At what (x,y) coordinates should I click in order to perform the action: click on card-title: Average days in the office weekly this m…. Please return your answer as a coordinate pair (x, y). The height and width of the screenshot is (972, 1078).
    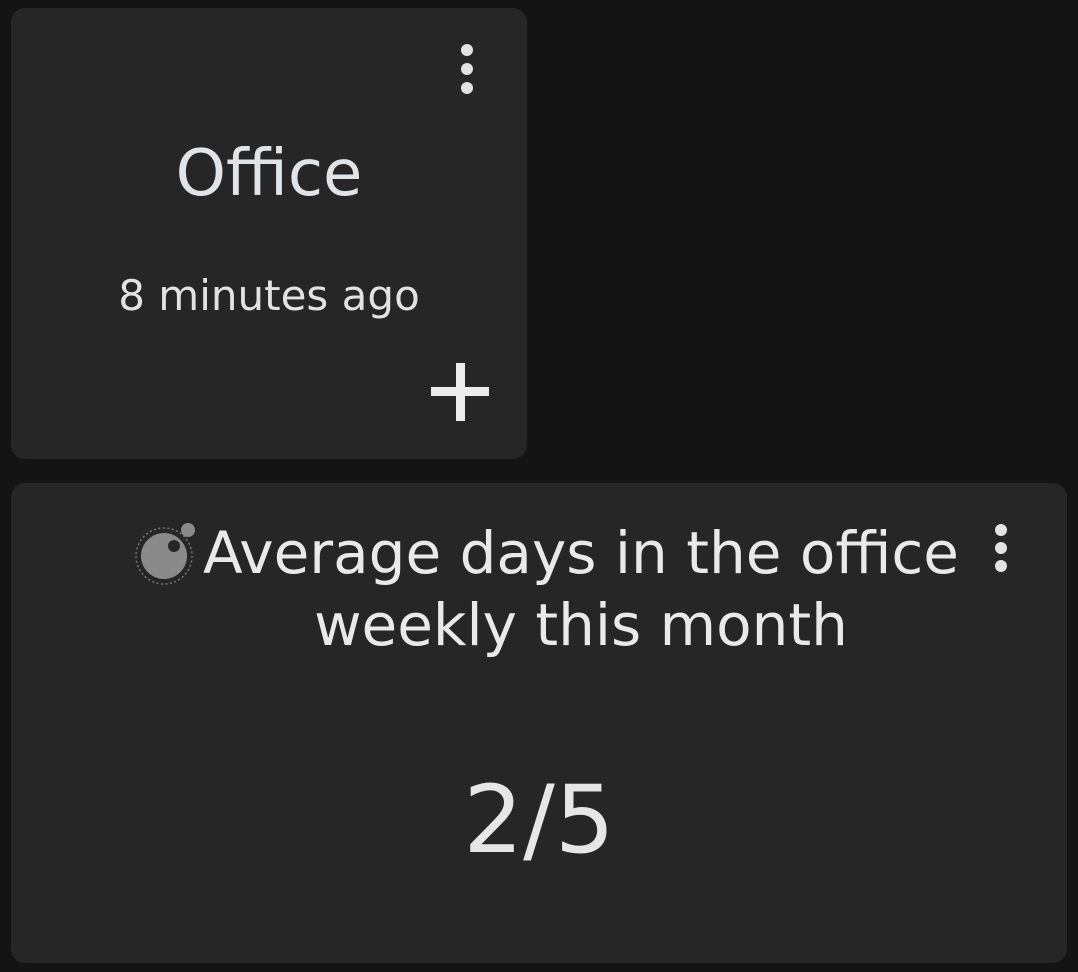
    Looking at the image, I should click on (580, 589).